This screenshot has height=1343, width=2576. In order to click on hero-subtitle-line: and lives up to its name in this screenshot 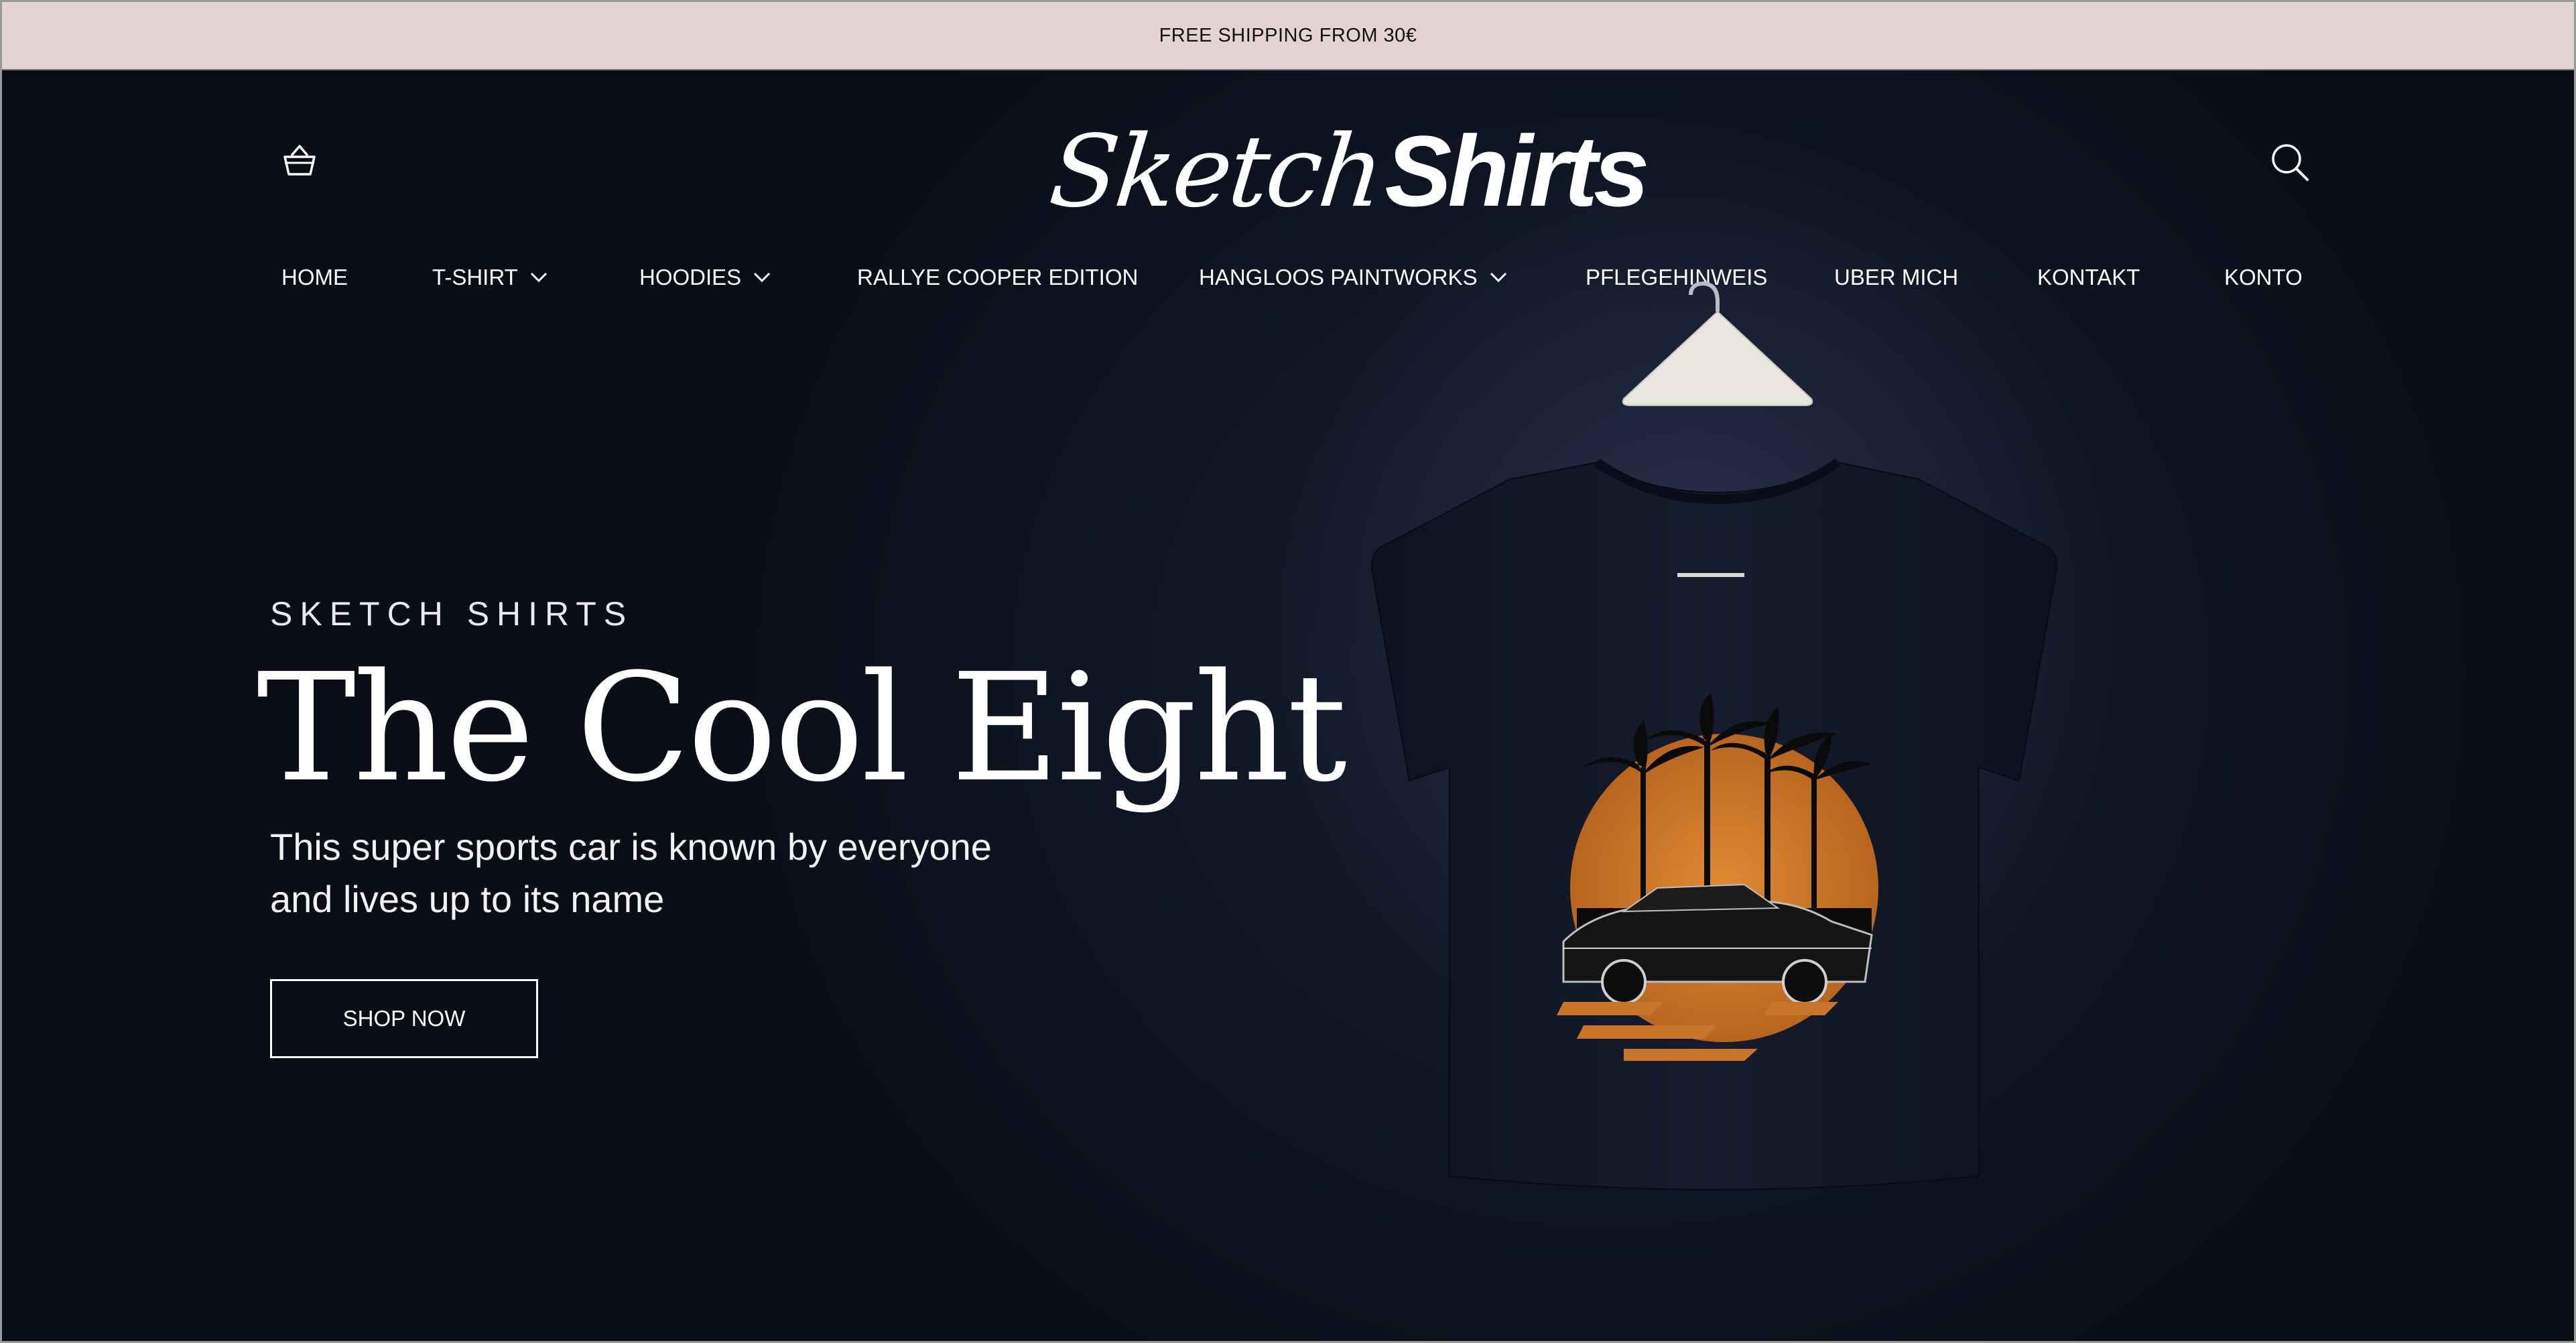, I will do `click(467, 899)`.